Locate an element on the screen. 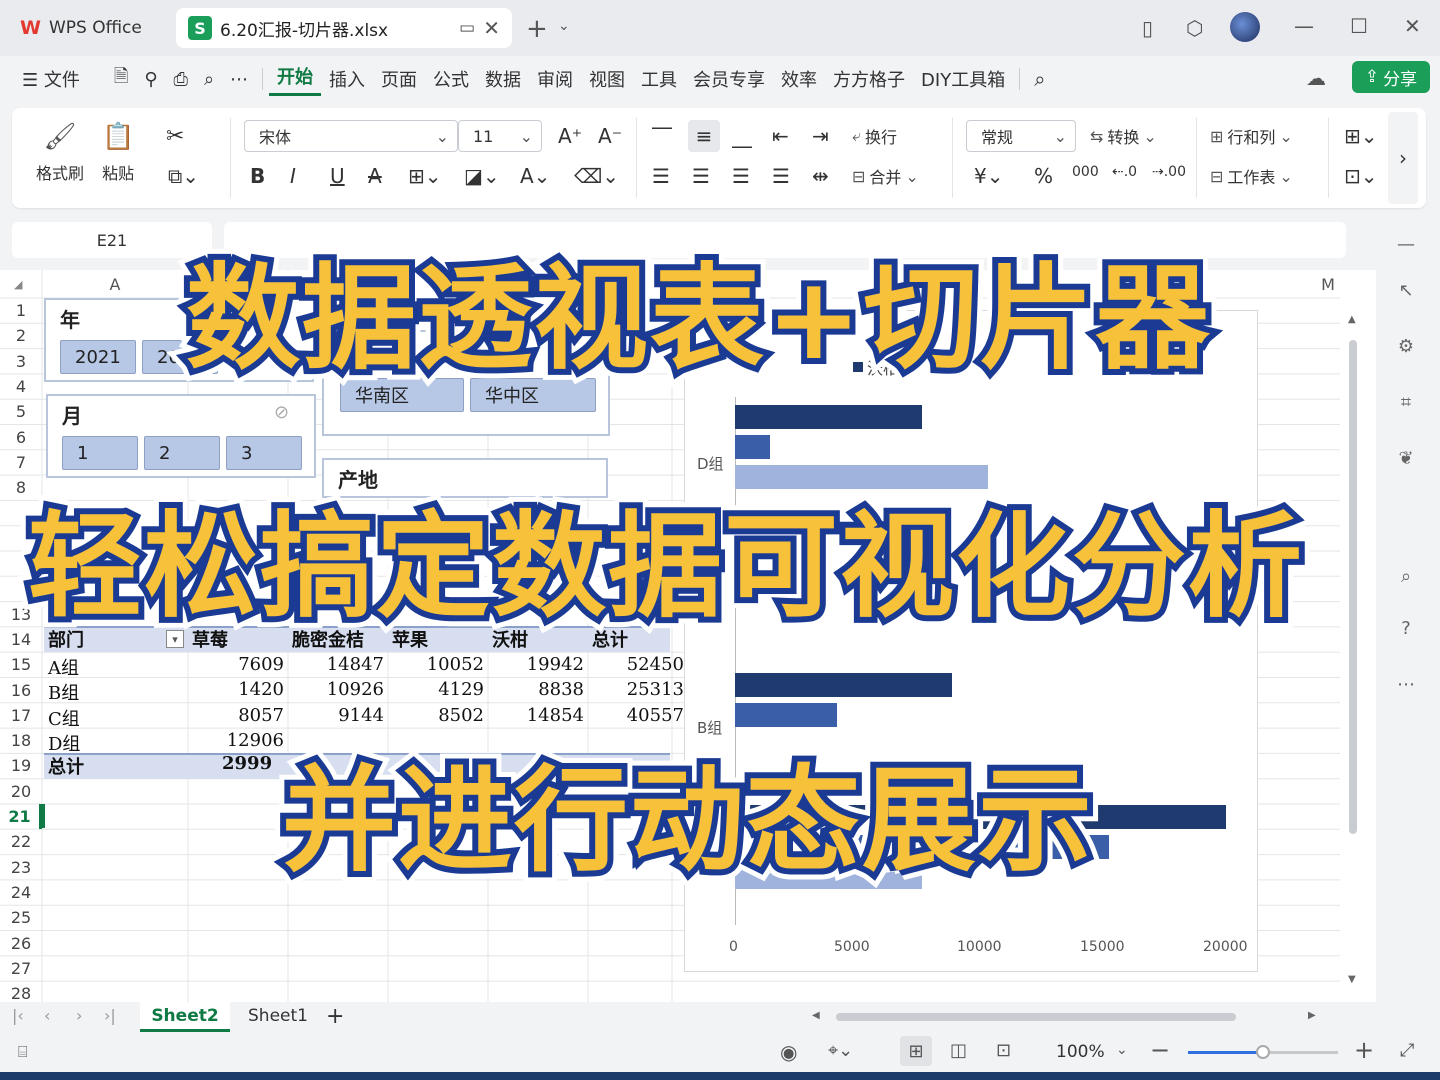 The image size is (1440, 1080). thousands-icon: 000 is located at coordinates (1085, 172).